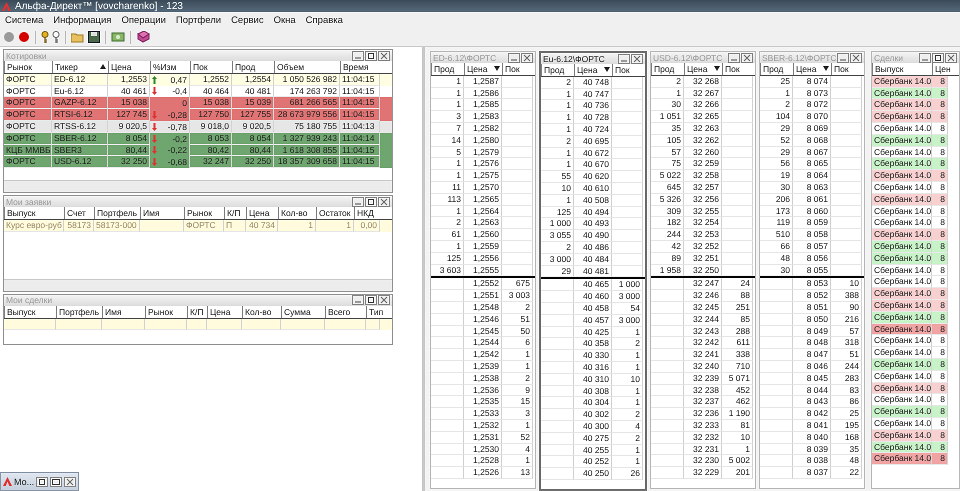 This screenshot has width=960, height=491. Describe the element at coordinates (24, 20) in the screenshot. I see `menu-item: Система` at that location.